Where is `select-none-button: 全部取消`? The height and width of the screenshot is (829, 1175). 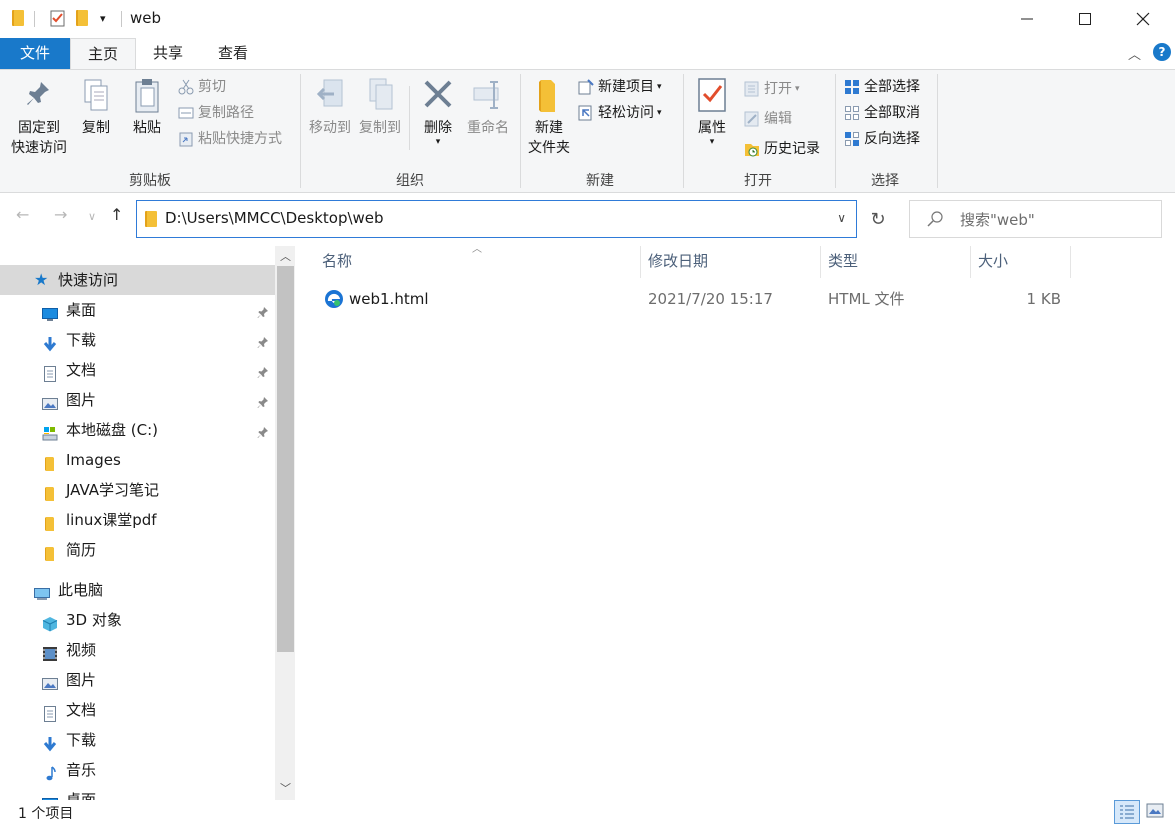
select-none-button: 全部取消 is located at coordinates (882, 113).